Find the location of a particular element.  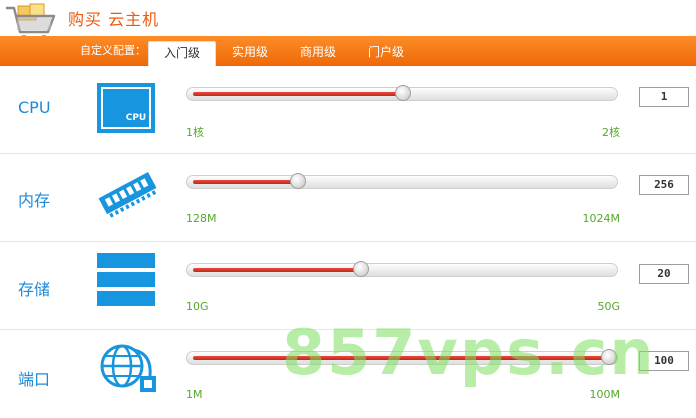

storage-slider-track is located at coordinates (402, 269).